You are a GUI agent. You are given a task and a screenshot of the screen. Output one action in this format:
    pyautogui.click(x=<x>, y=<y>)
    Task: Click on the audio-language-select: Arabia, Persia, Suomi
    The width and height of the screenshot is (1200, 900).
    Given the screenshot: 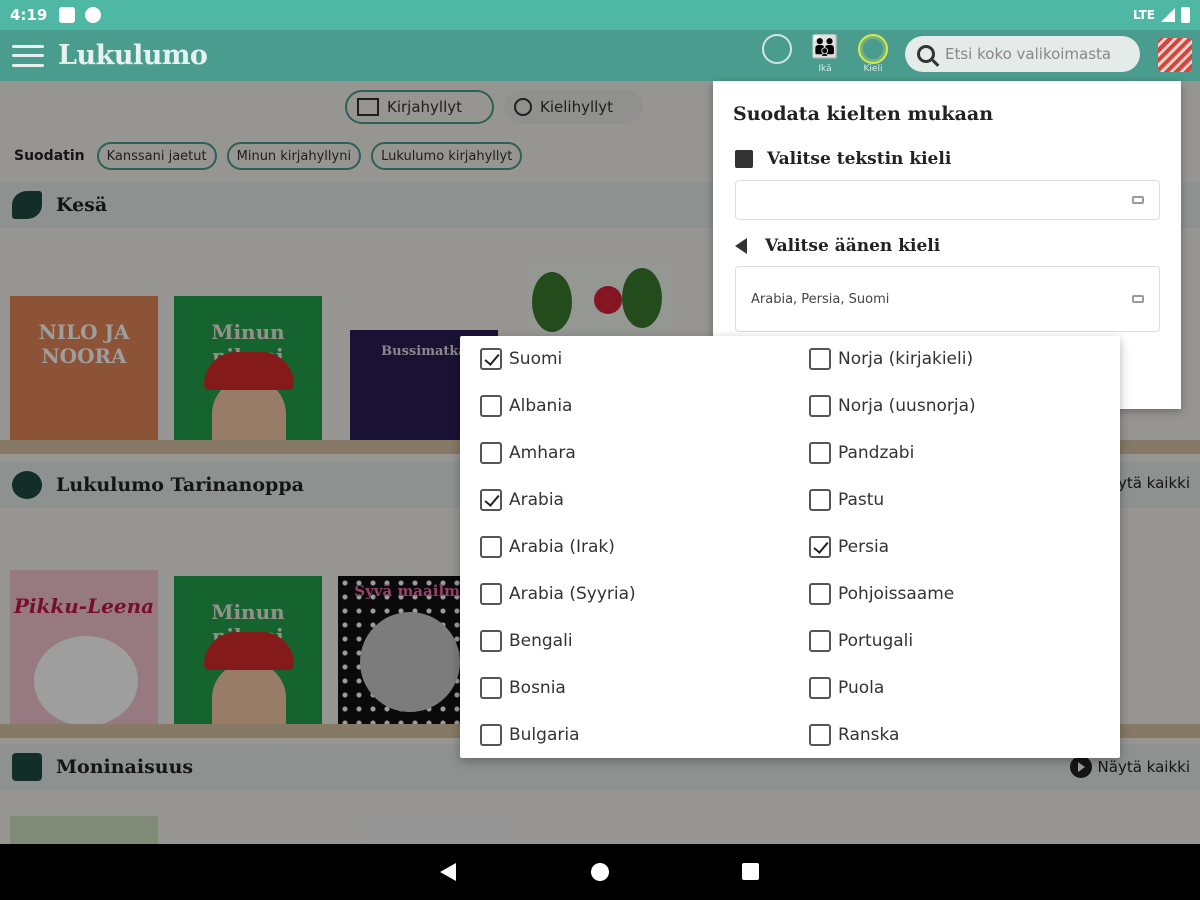 What is the action you would take?
    pyautogui.click(x=947, y=299)
    